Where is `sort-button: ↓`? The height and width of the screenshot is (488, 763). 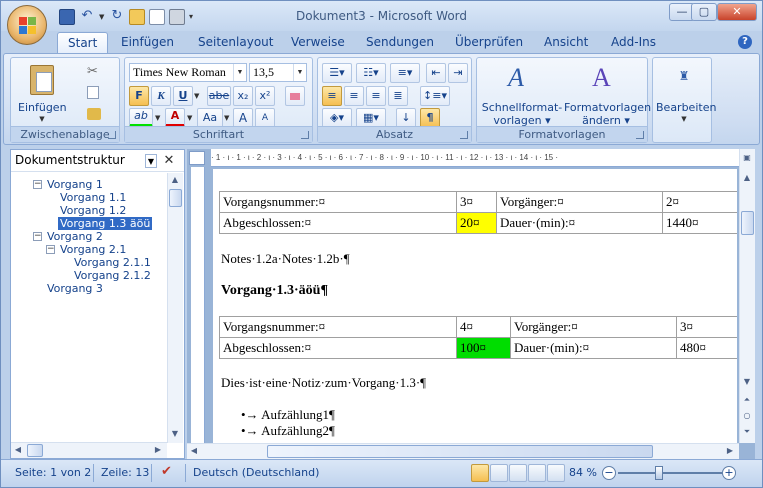
sort-button: ↓ is located at coordinates (406, 118).